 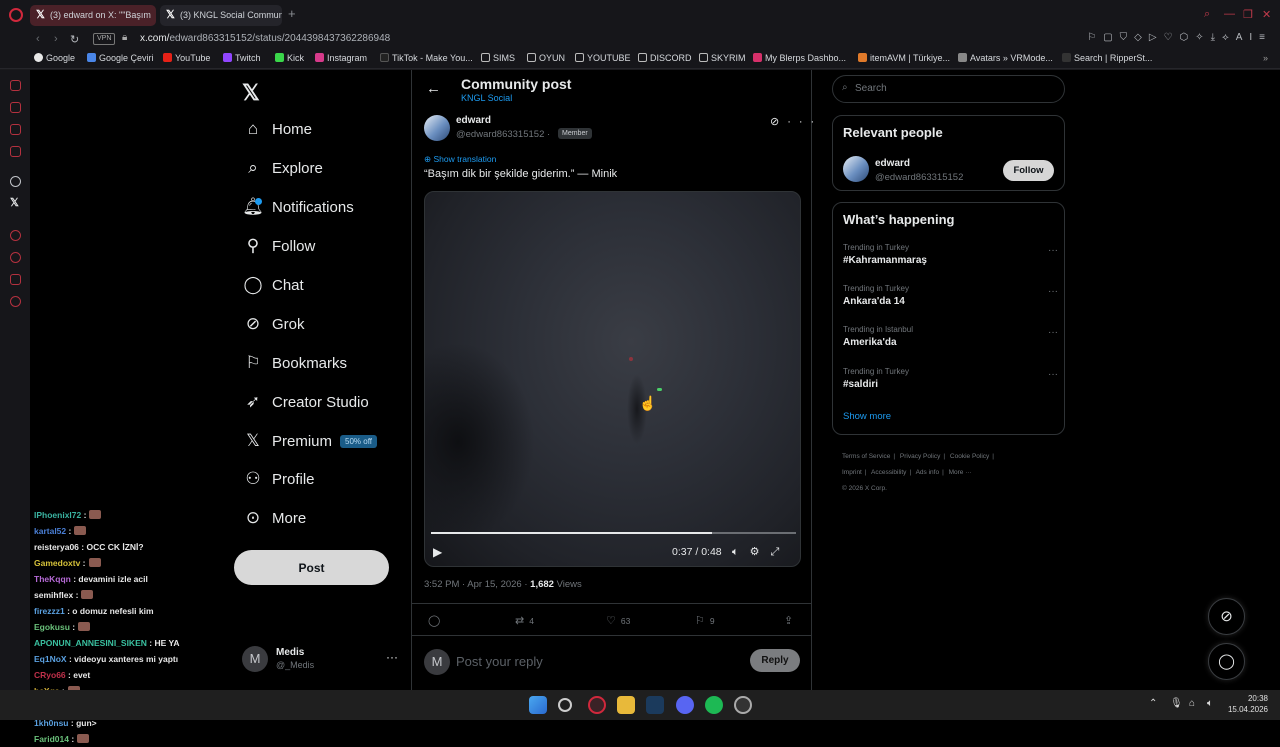 I want to click on minimize-icon: —, so click(x=1229, y=14).